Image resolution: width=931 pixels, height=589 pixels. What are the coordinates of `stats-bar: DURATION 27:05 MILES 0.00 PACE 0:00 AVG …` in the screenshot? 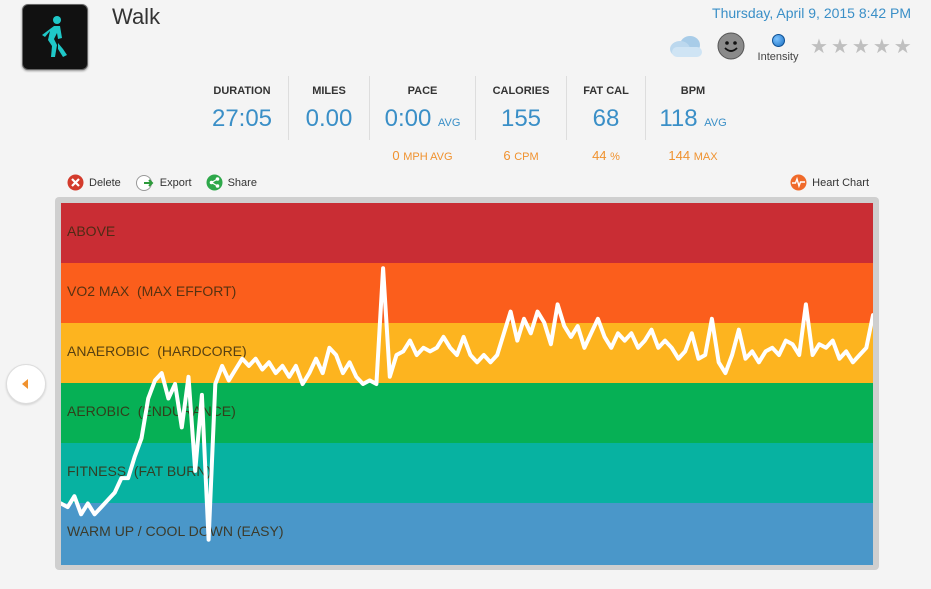 It's located at (468, 119).